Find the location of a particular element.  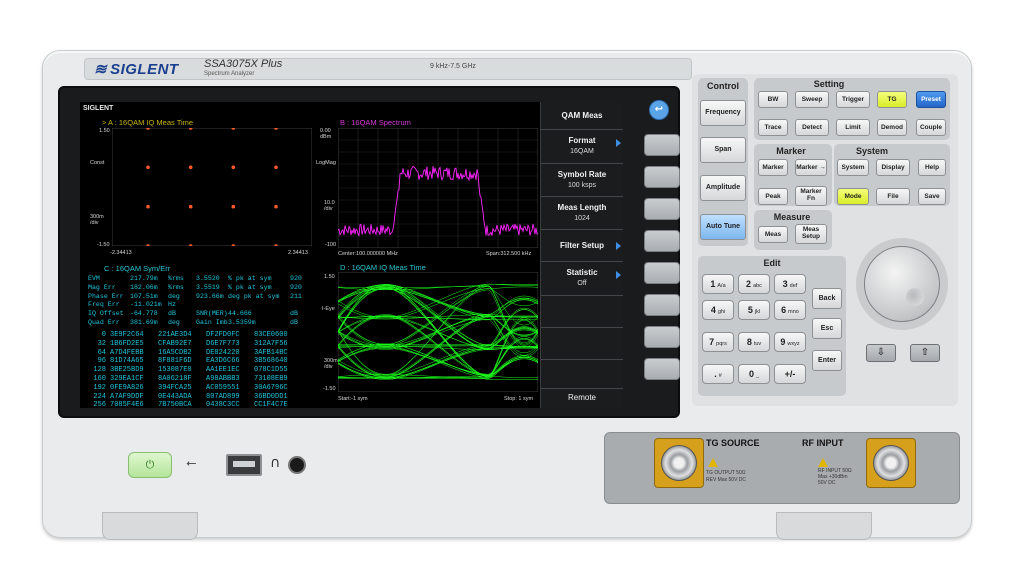

tg-source-connector is located at coordinates (679, 463).